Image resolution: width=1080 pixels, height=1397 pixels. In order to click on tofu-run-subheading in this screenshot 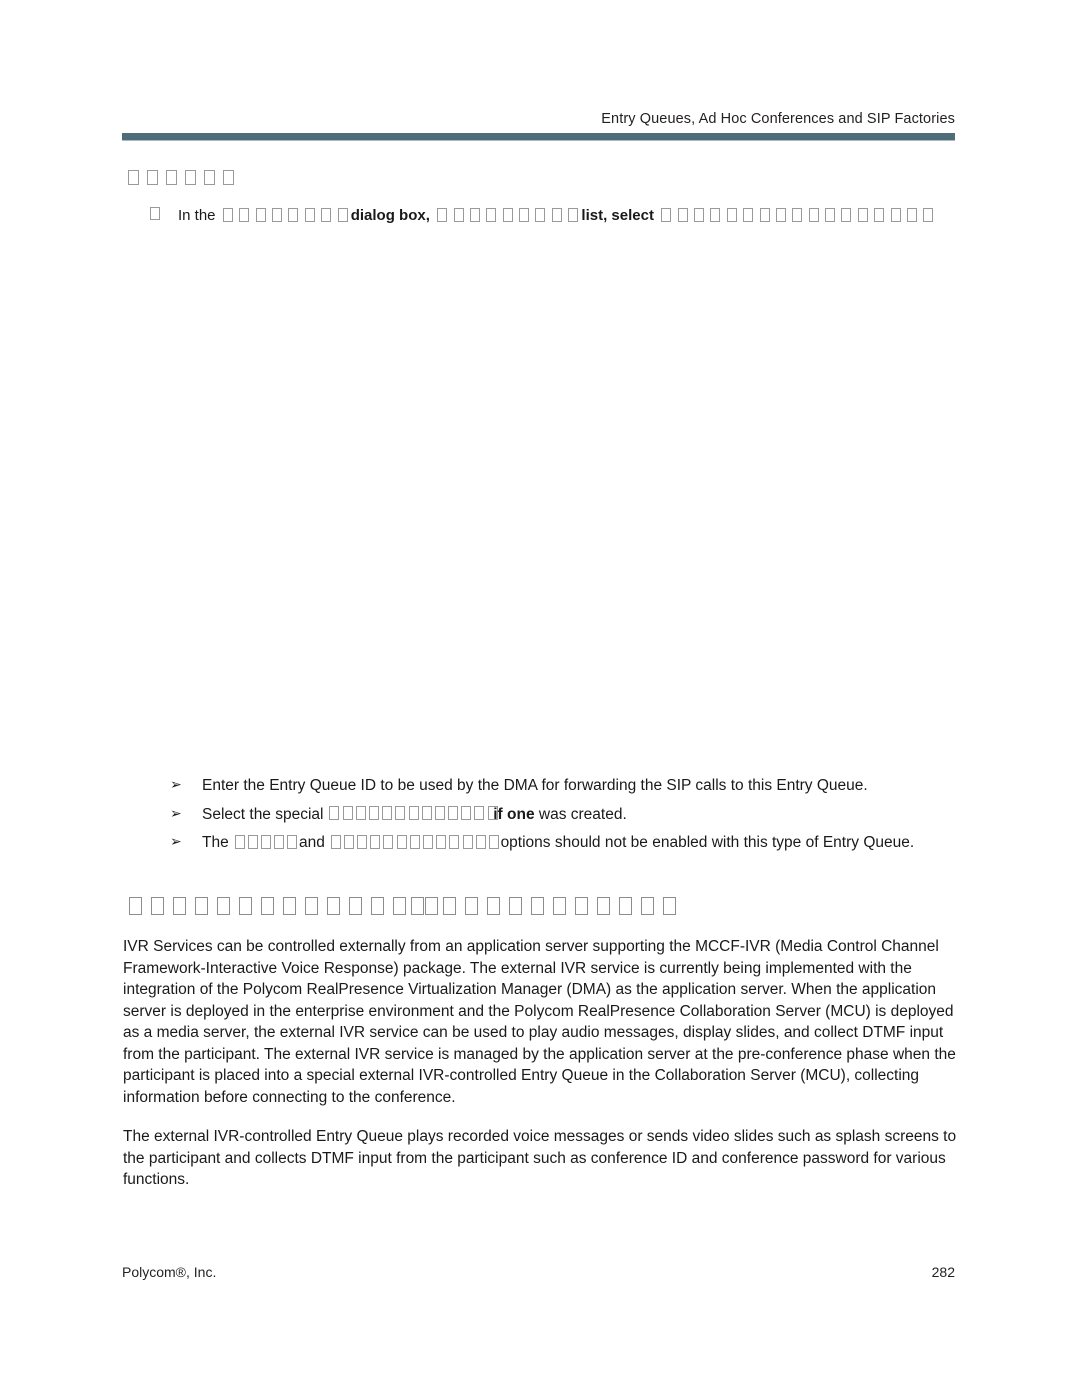, I will do `click(181, 178)`.